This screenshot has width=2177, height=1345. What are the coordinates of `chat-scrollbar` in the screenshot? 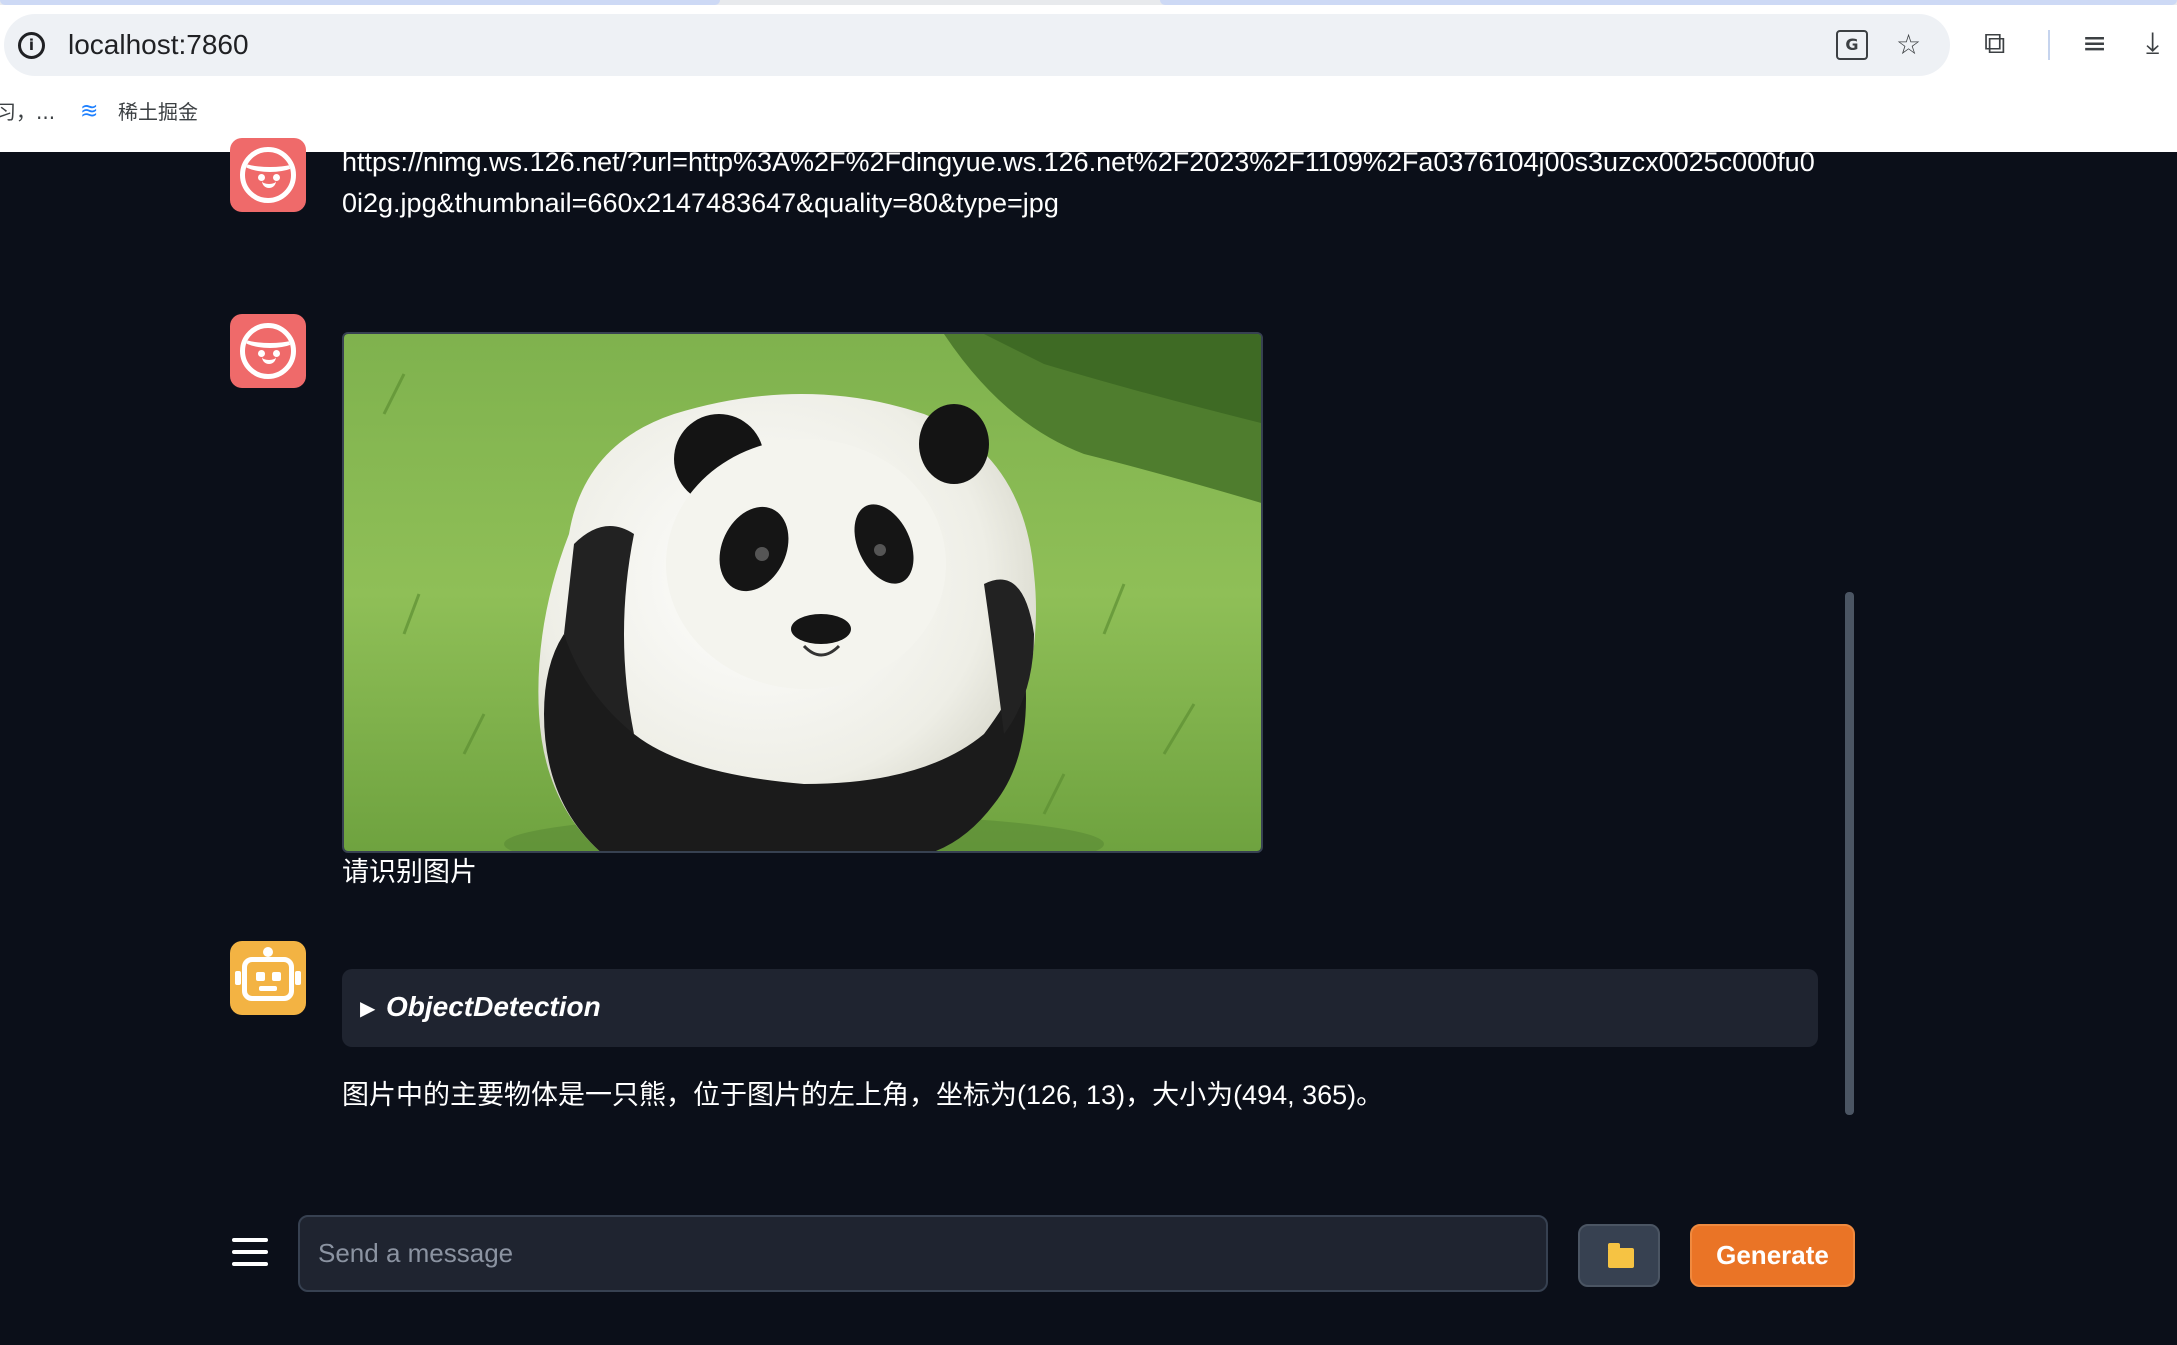 It's located at (1849, 853).